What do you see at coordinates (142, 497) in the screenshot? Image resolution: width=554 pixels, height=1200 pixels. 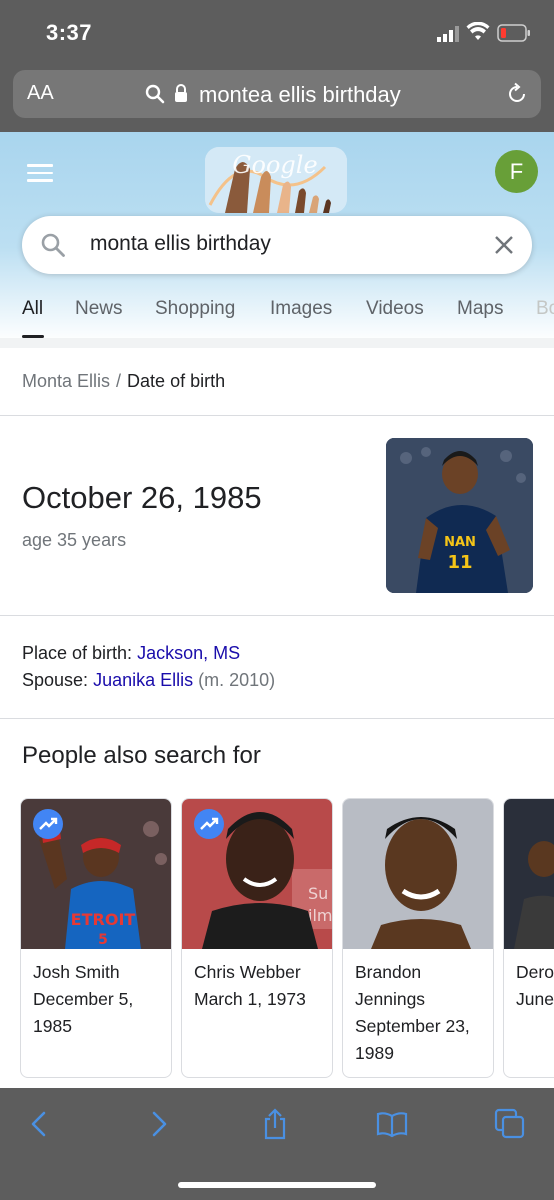 I see `answer-date-of-birth: October 26, 1985` at bounding box center [142, 497].